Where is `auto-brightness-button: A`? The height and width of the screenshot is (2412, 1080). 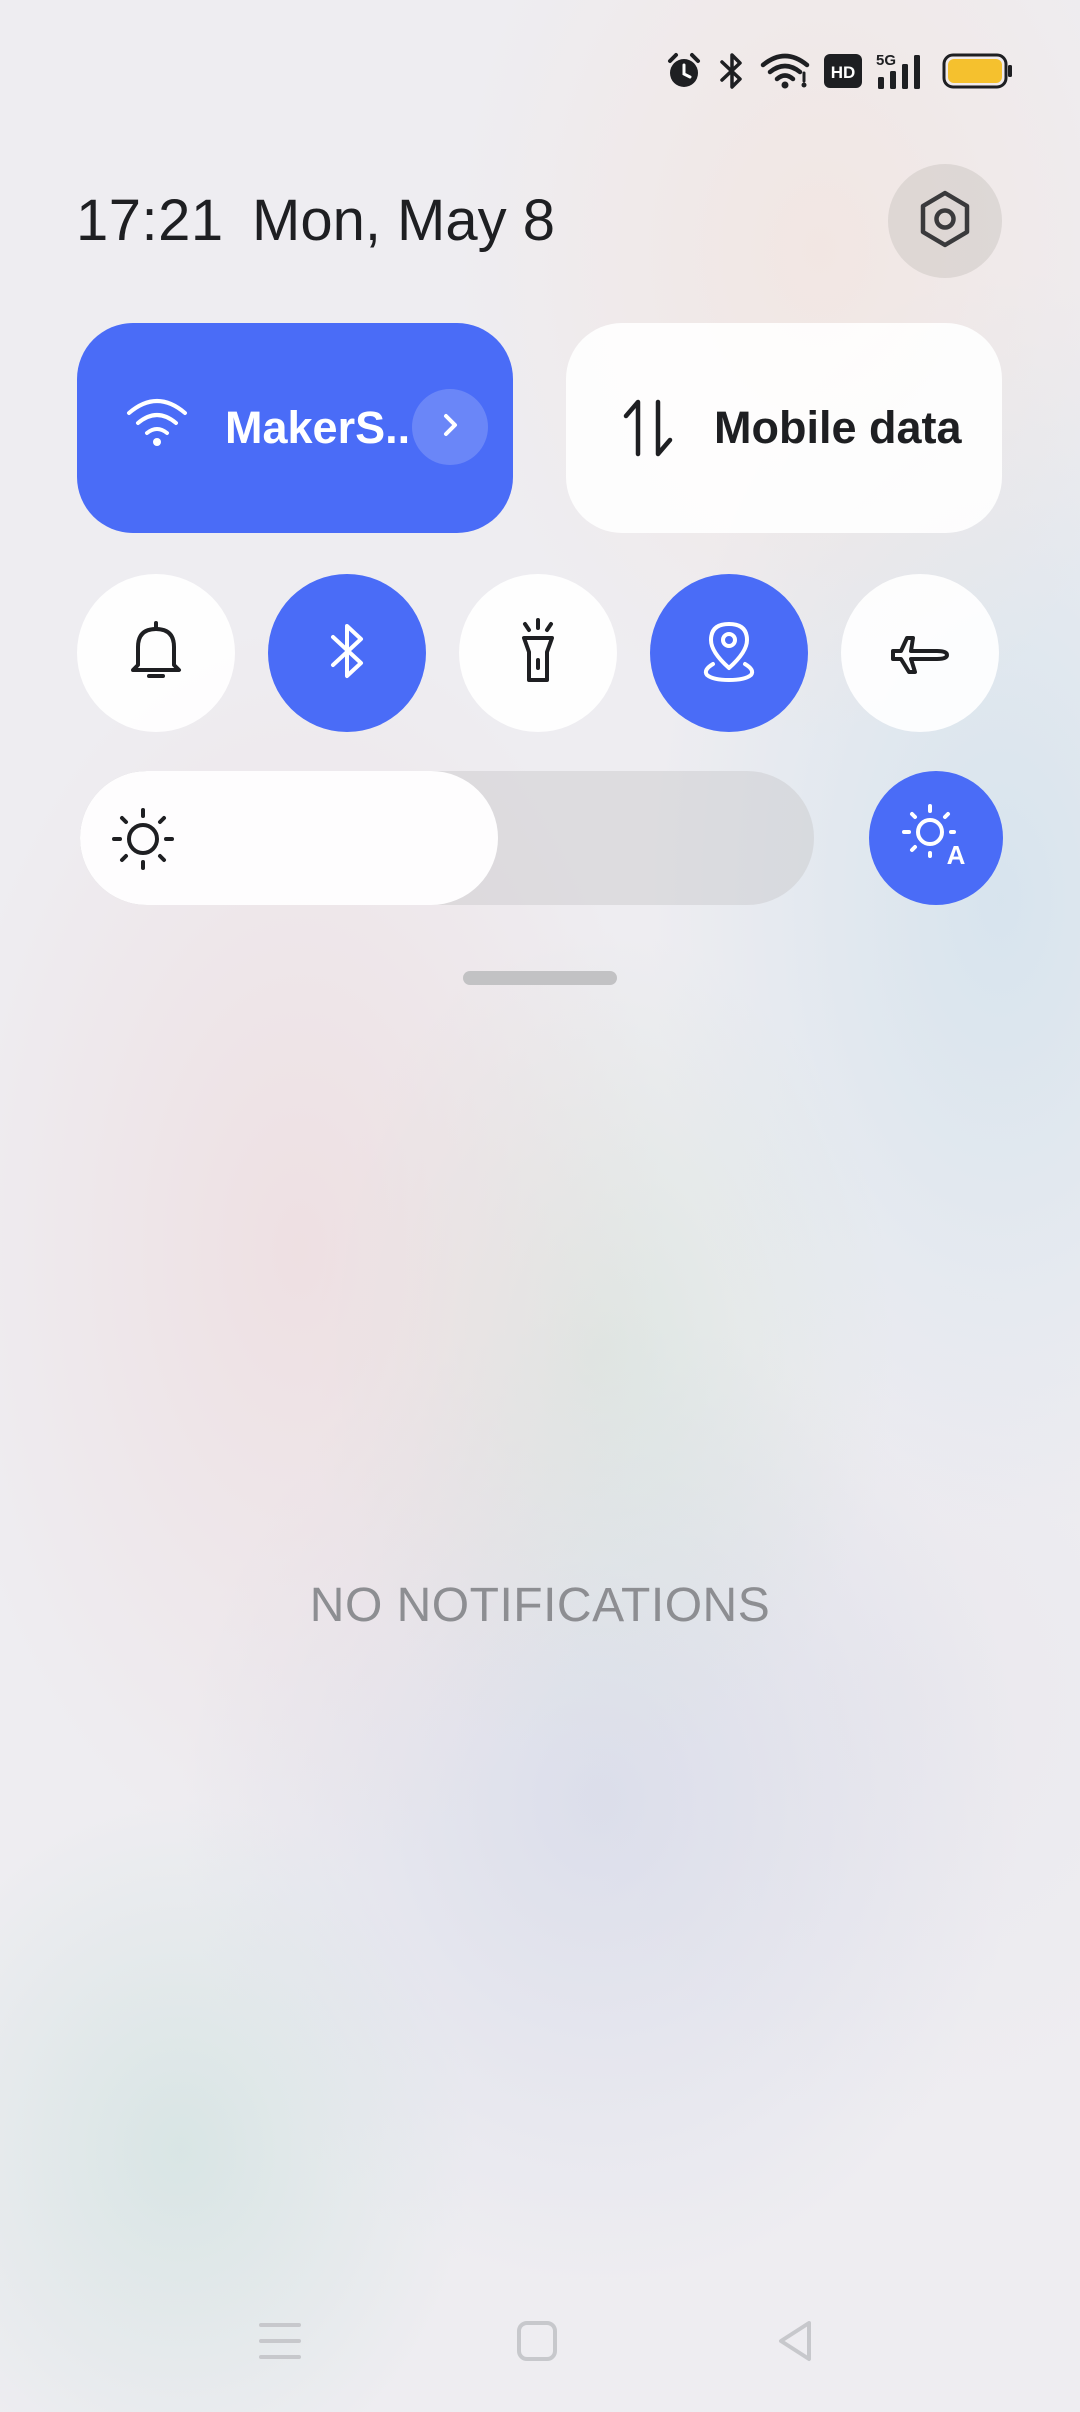
auto-brightness-button: A is located at coordinates (936, 838).